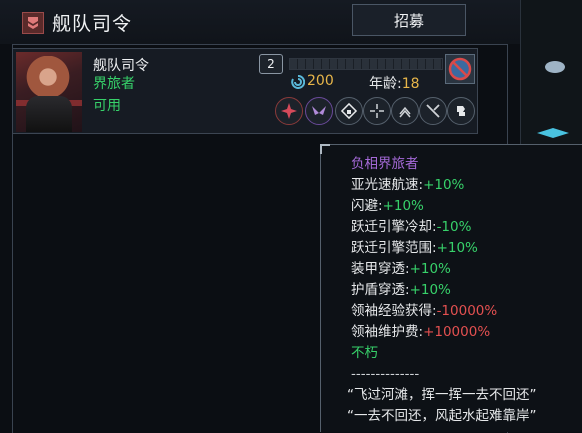 The image size is (582, 433). I want to click on stat-label: 跃迁引擎范围:, so click(394, 248).